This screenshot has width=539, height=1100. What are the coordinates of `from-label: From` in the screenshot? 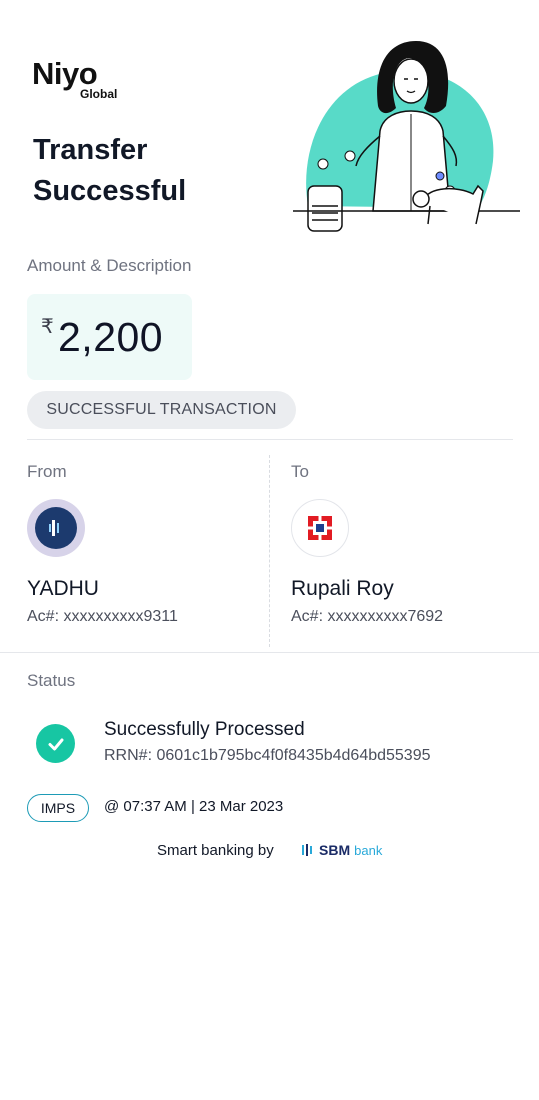 It's located at (47, 471).